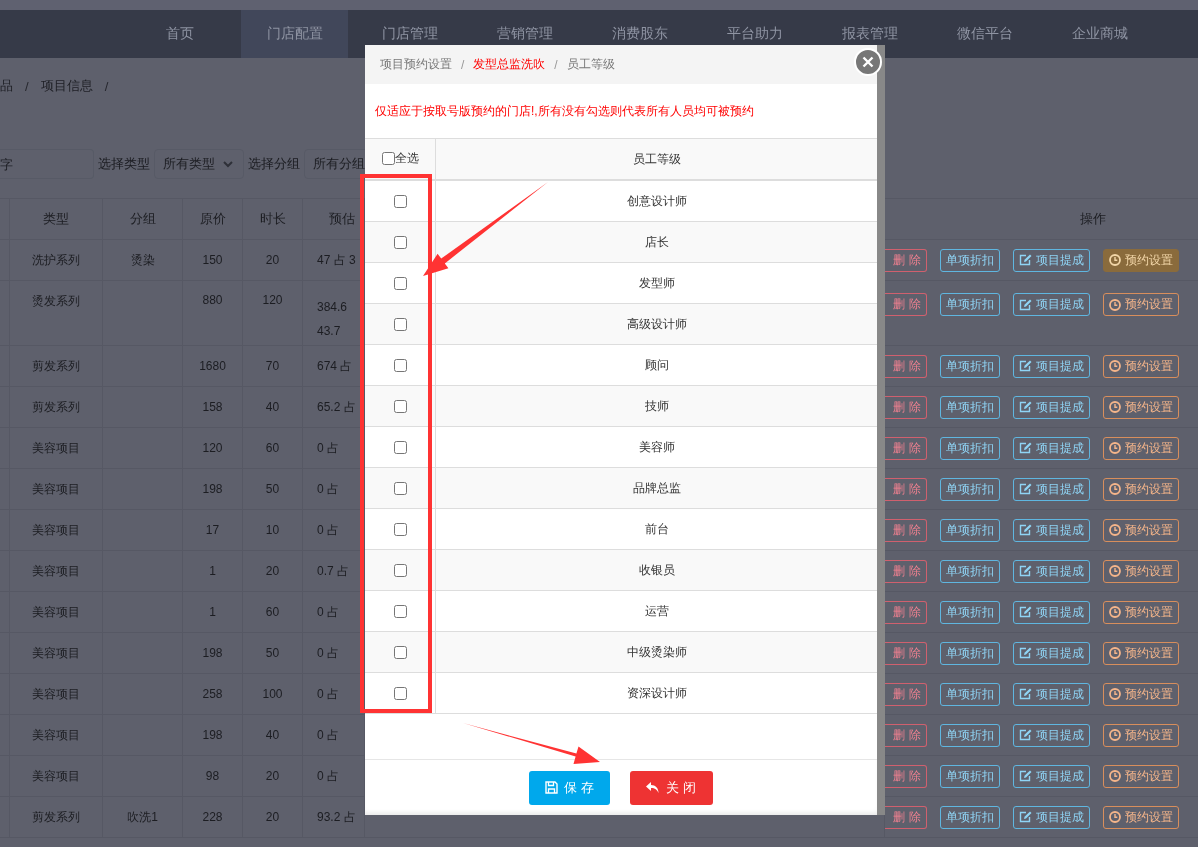 Image resolution: width=1198 pixels, height=847 pixels. Describe the element at coordinates (569, 787) in the screenshot. I see `save-button: 保存` at that location.